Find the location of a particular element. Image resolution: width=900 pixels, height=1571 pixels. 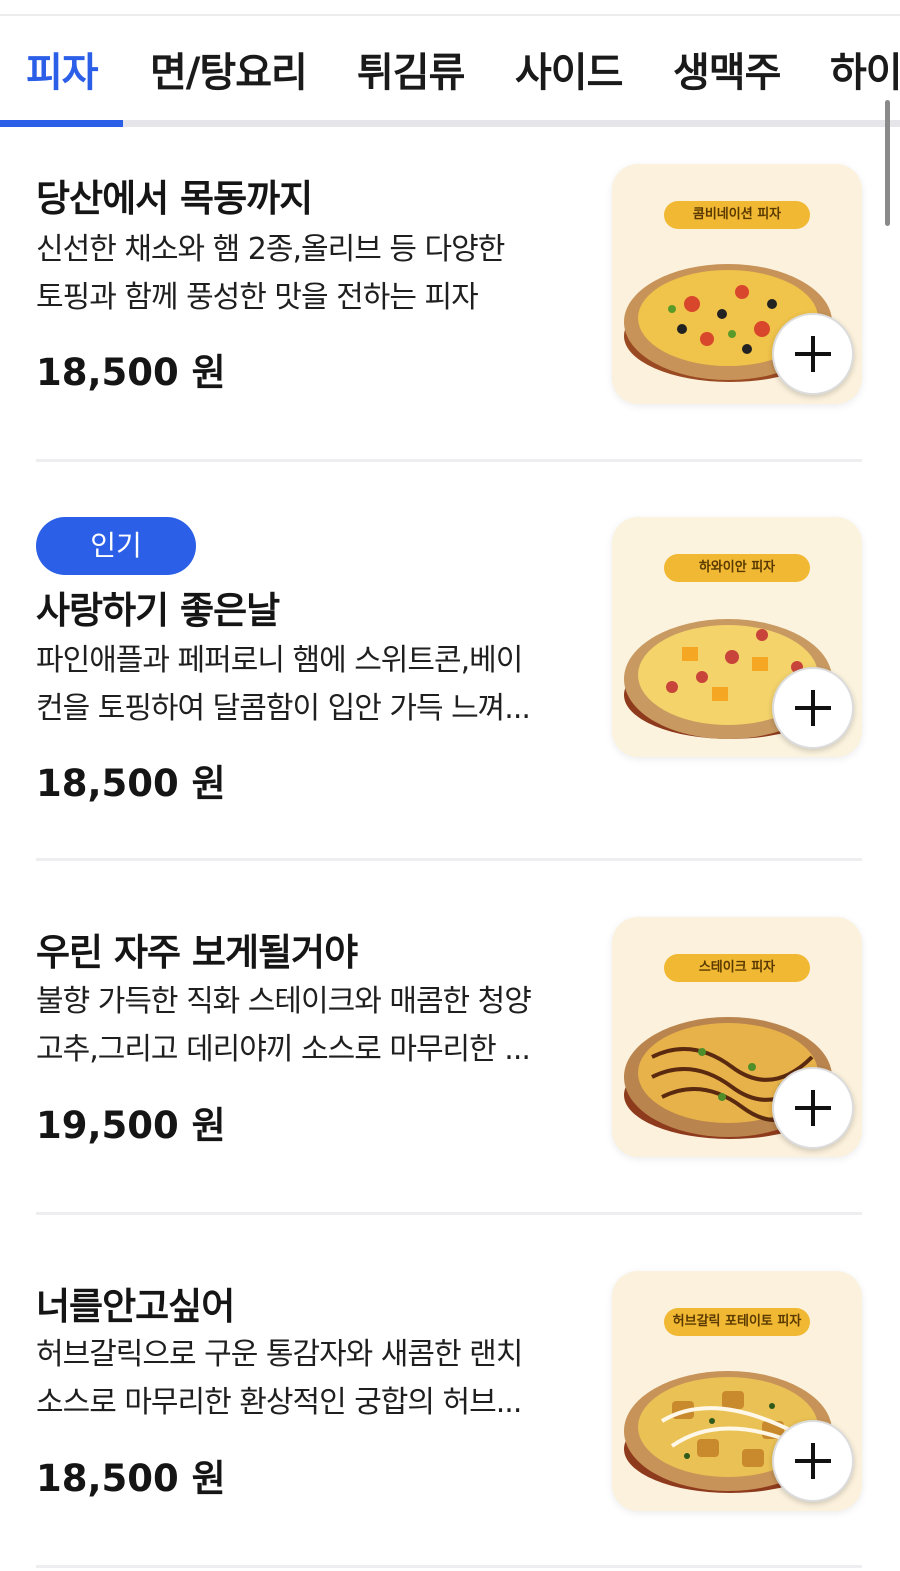

tab-noodles-soup: 면/탕요리 is located at coordinates (229, 69).